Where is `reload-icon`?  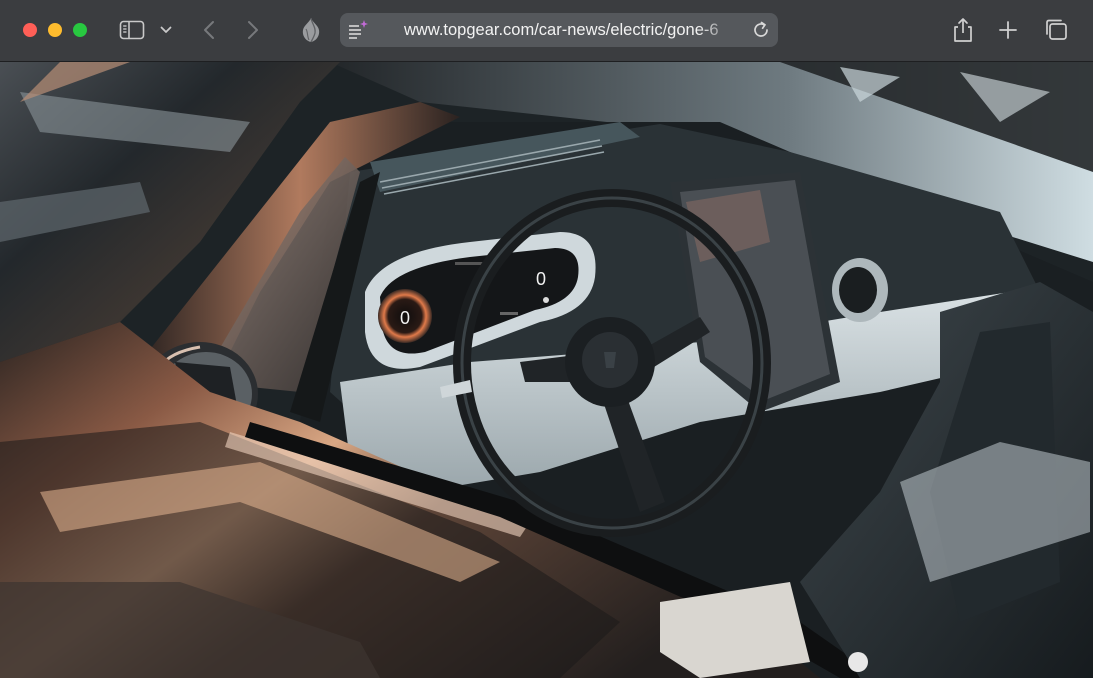
reload-icon is located at coordinates (761, 29).